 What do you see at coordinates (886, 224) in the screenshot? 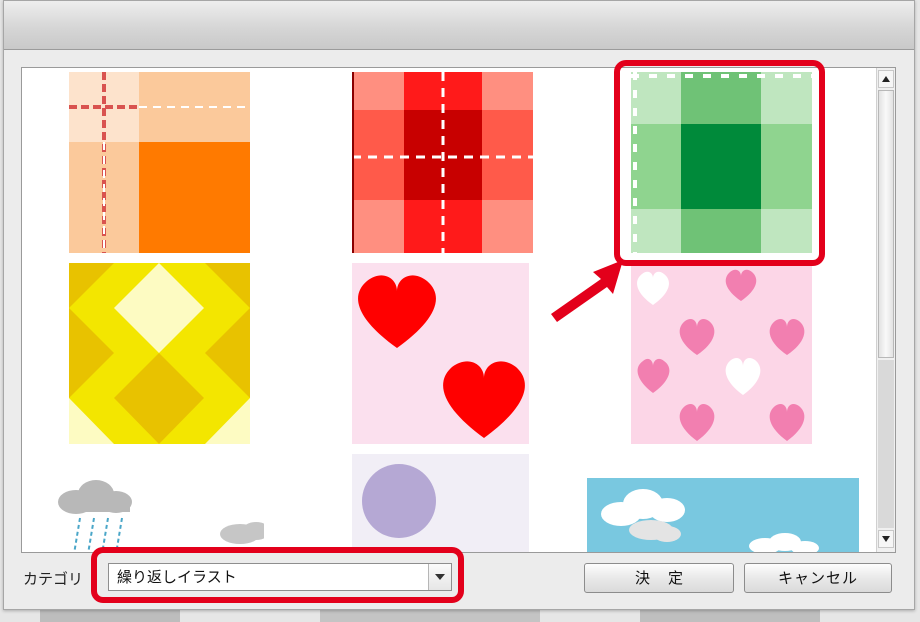
I see `scroll-thumb` at bounding box center [886, 224].